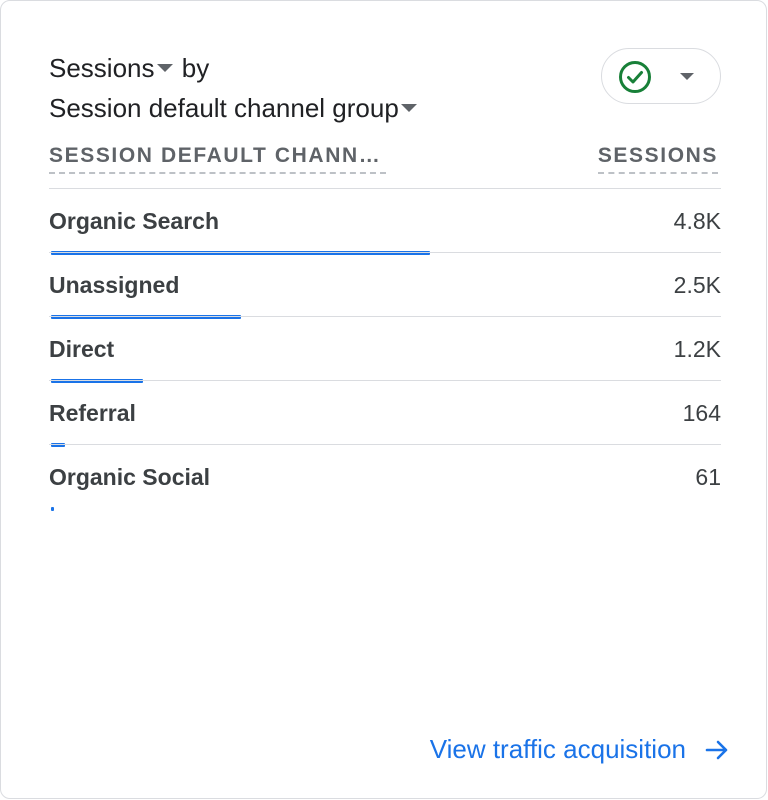 This screenshot has height=800, width=768. What do you see at coordinates (385, 222) in the screenshot?
I see `table-row: Organic Search 4.8K` at bounding box center [385, 222].